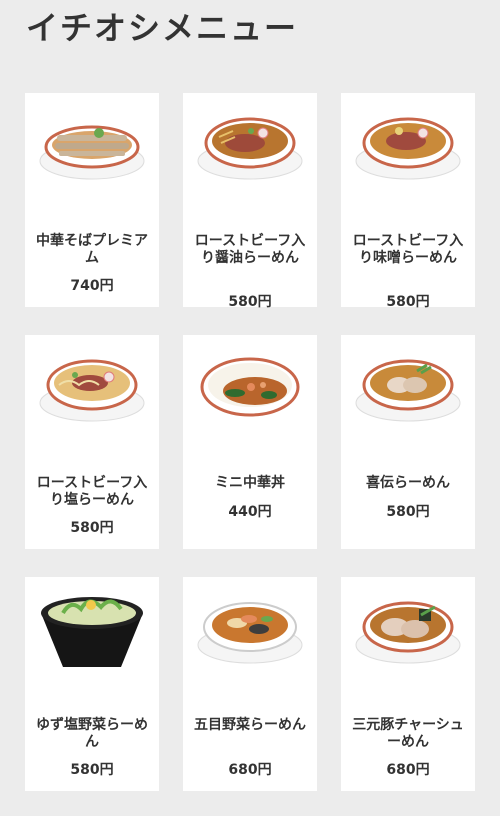 The width and height of the screenshot is (500, 816). I want to click on menu-item-price: 740円, so click(92, 286).